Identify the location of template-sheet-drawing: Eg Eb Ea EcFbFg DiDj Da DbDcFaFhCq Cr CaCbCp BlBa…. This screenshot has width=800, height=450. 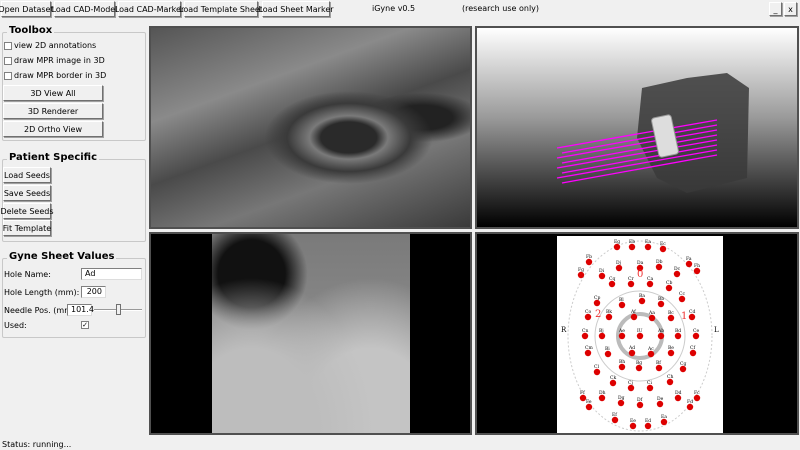
(640, 335).